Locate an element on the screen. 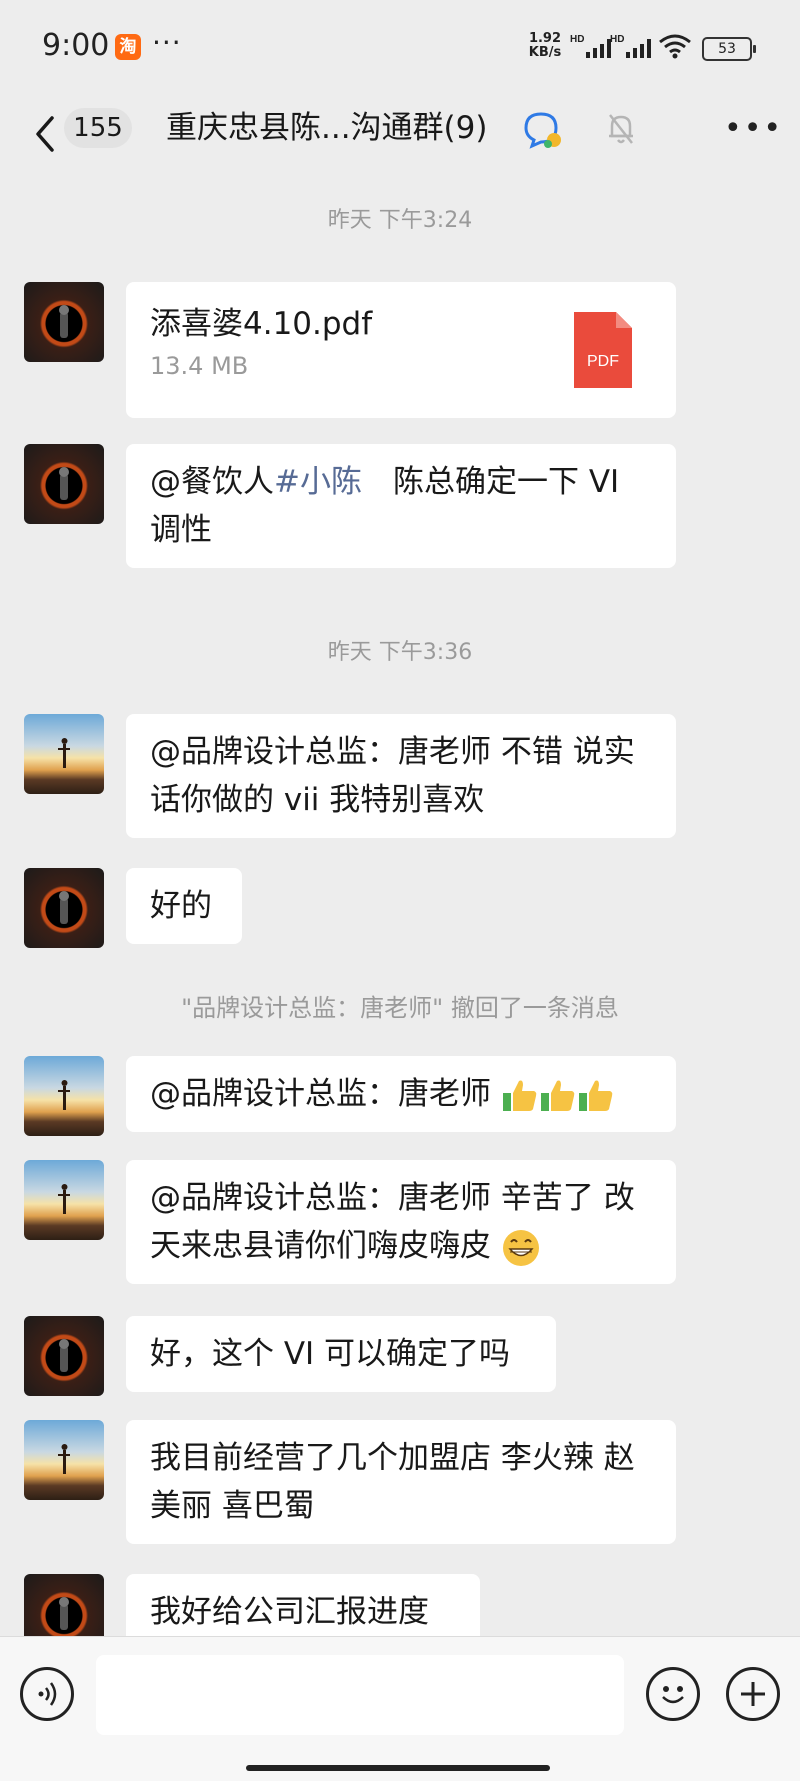  home-indicator is located at coordinates (398, 1768).